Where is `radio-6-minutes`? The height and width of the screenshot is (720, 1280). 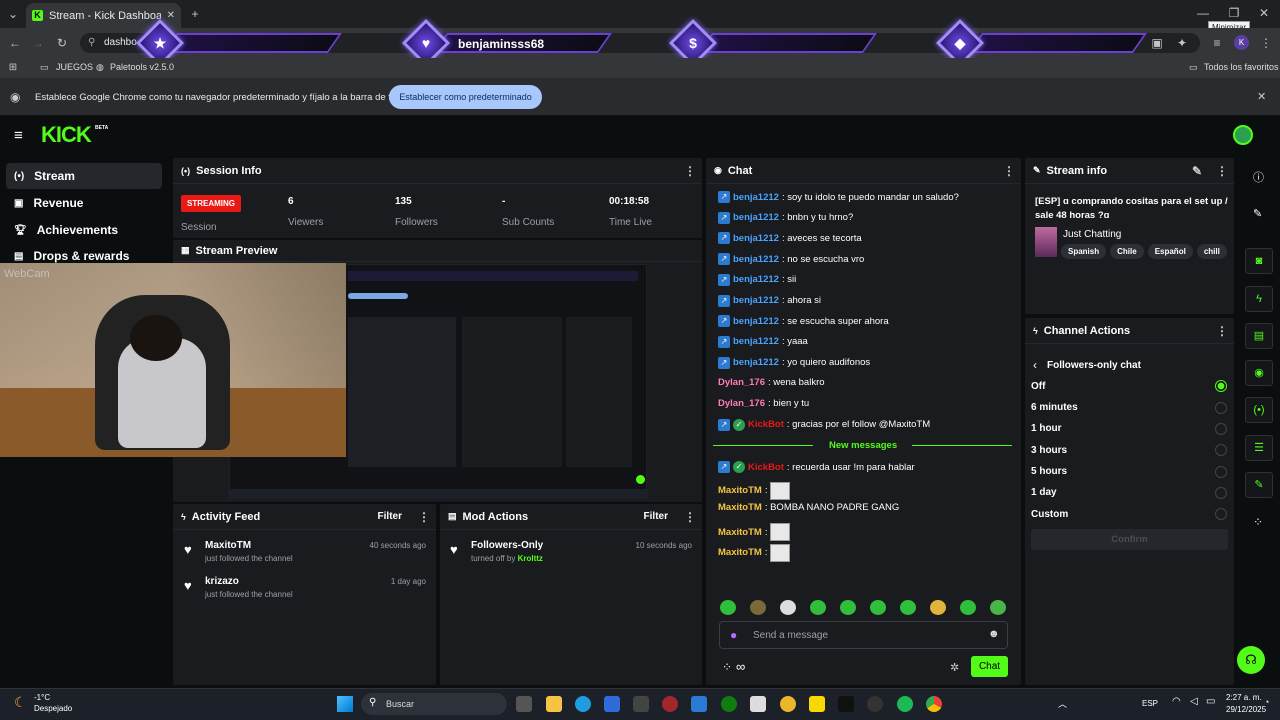 radio-6-minutes is located at coordinates (1221, 408).